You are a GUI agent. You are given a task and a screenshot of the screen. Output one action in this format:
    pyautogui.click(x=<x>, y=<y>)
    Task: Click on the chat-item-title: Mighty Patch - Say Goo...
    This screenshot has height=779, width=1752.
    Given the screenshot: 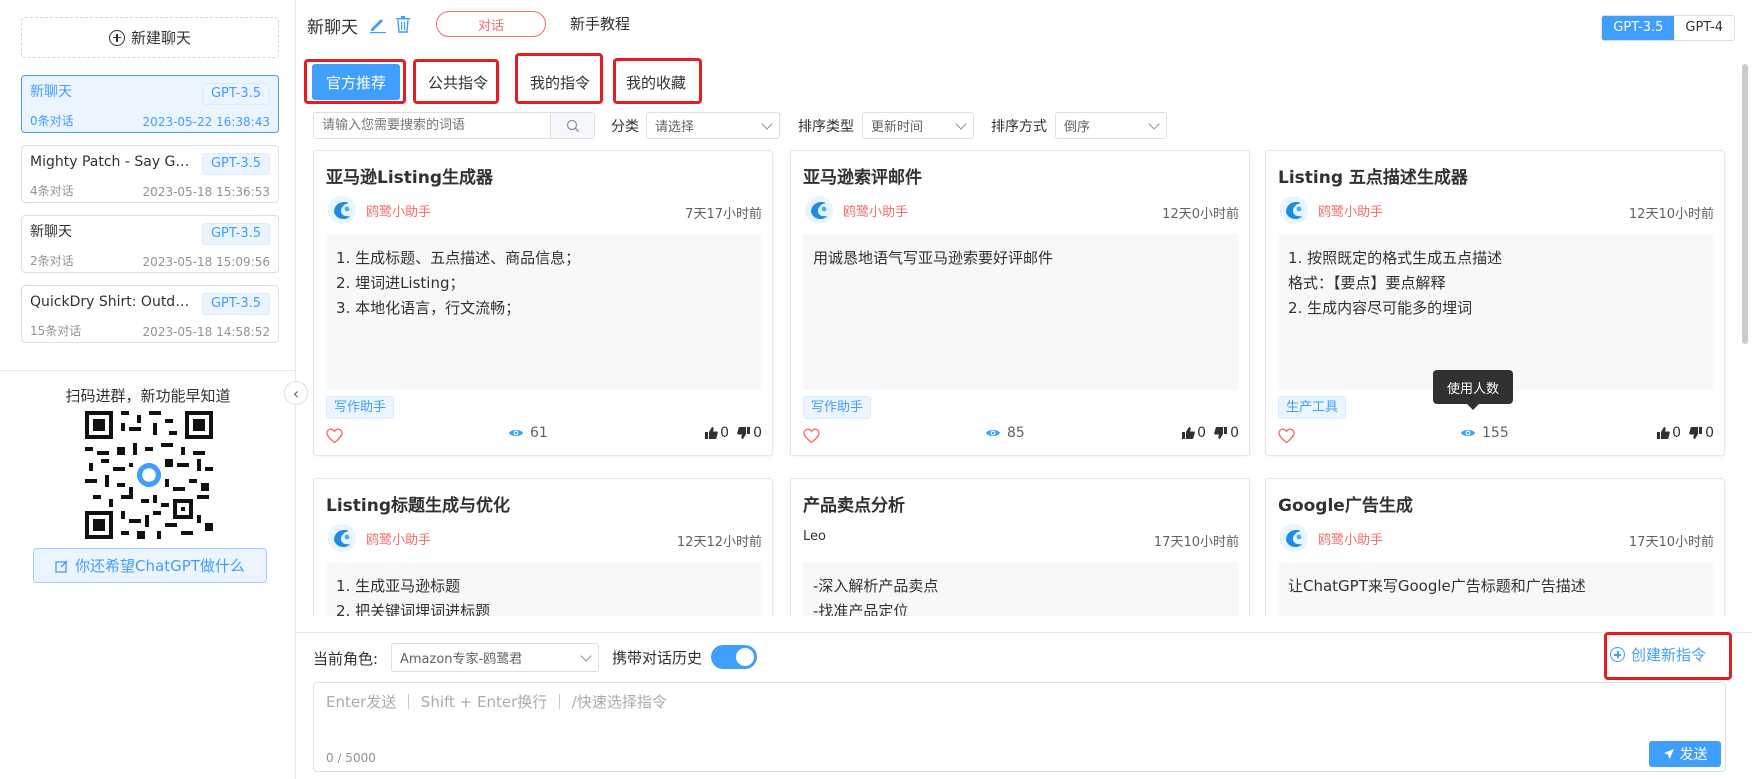 What is the action you would take?
    pyautogui.click(x=110, y=162)
    